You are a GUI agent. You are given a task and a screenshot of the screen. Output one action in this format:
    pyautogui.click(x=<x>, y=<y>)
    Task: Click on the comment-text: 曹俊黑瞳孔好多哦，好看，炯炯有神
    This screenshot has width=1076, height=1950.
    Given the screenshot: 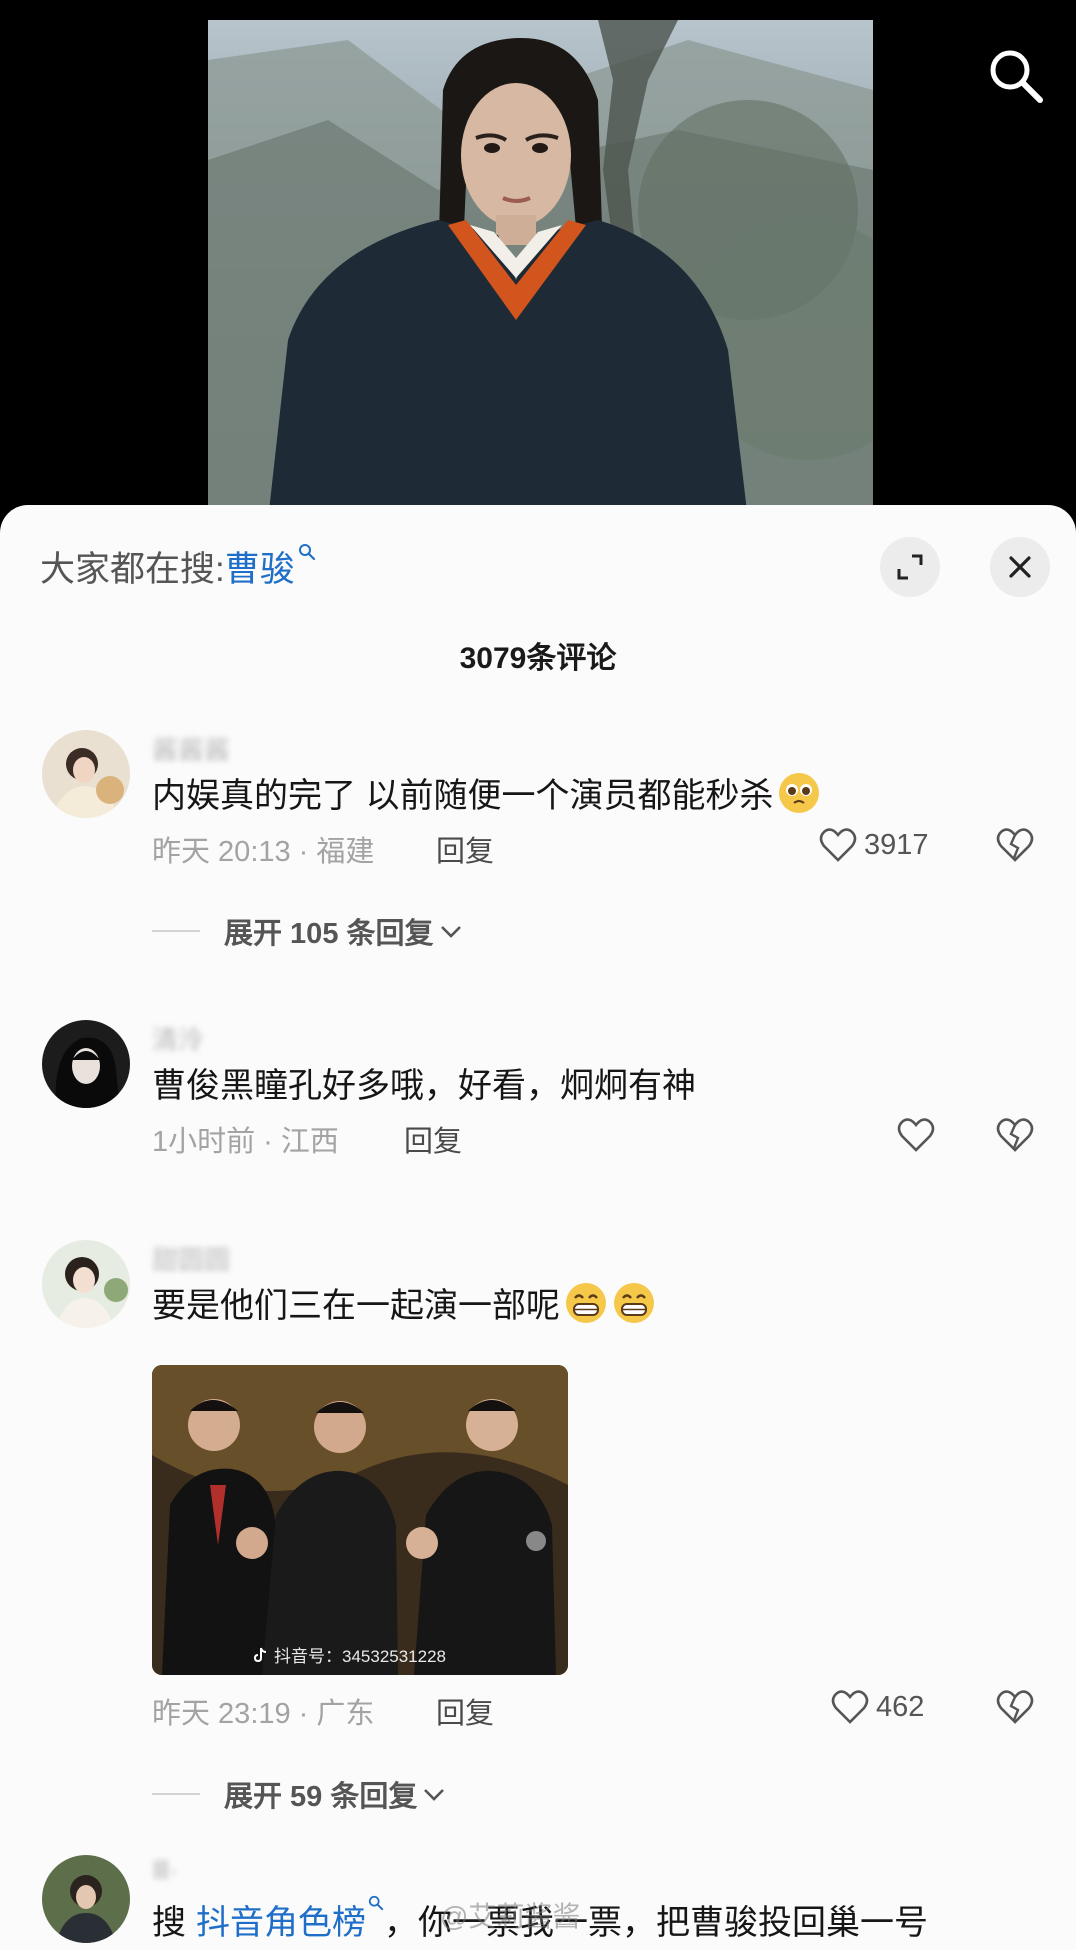 What is the action you would take?
    pyautogui.click(x=424, y=1086)
    